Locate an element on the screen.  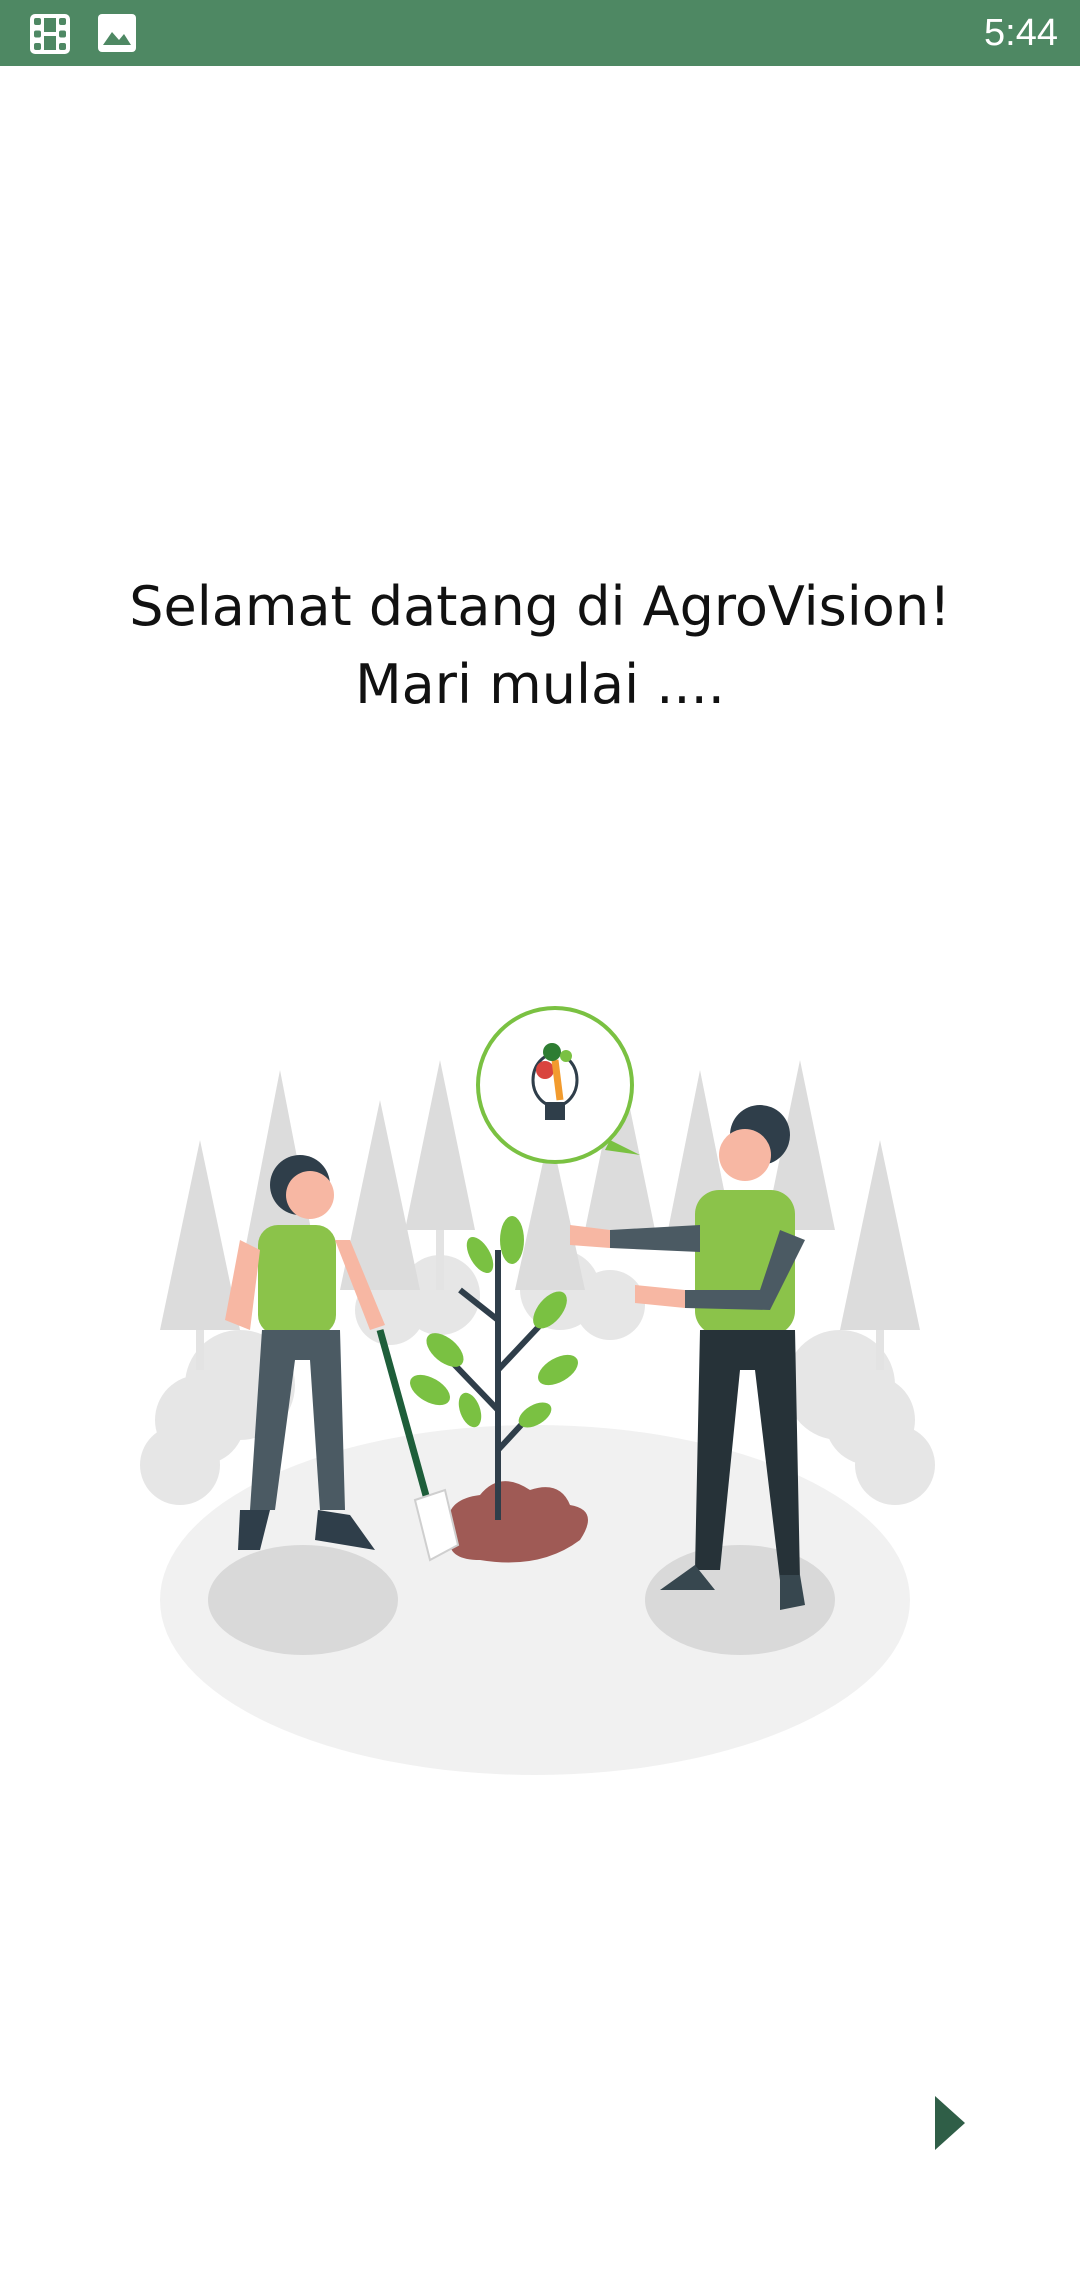
play-arrow-icon is located at coordinates (950, 2125).